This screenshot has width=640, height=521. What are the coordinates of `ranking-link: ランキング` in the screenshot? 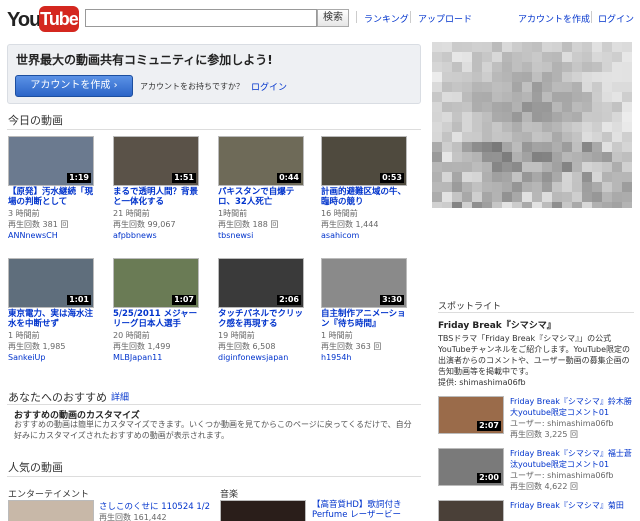 It's located at (386, 18).